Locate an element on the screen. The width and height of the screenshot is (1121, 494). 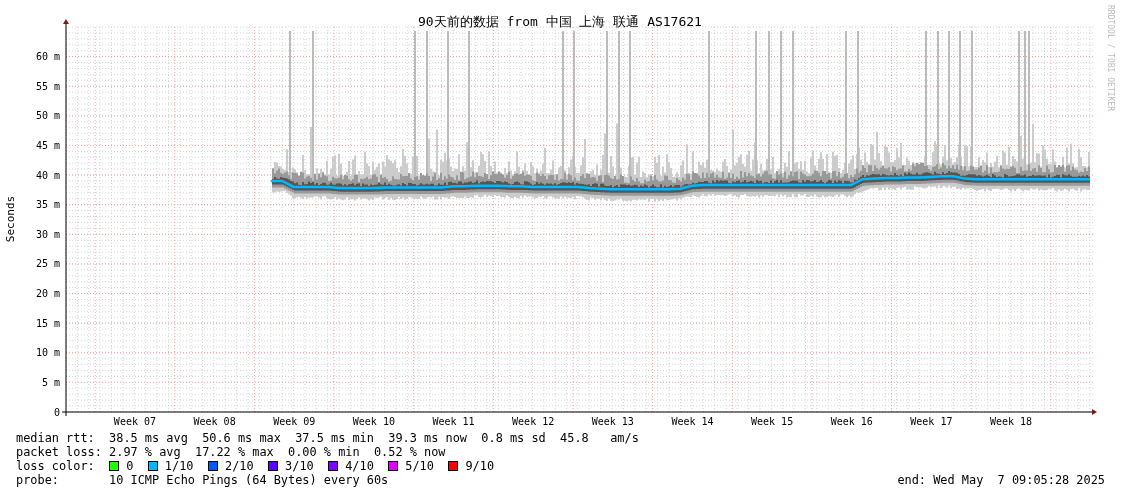
legend-value: 39.3 ms now is located at coordinates (427, 438).